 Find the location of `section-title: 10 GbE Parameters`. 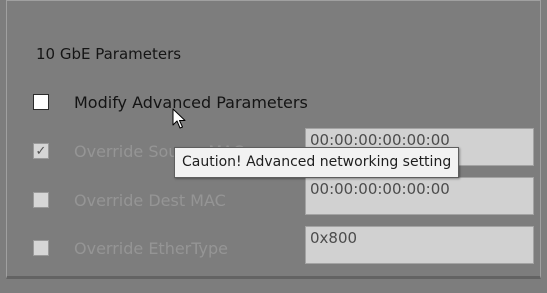

section-title: 10 GbE Parameters is located at coordinates (109, 54).